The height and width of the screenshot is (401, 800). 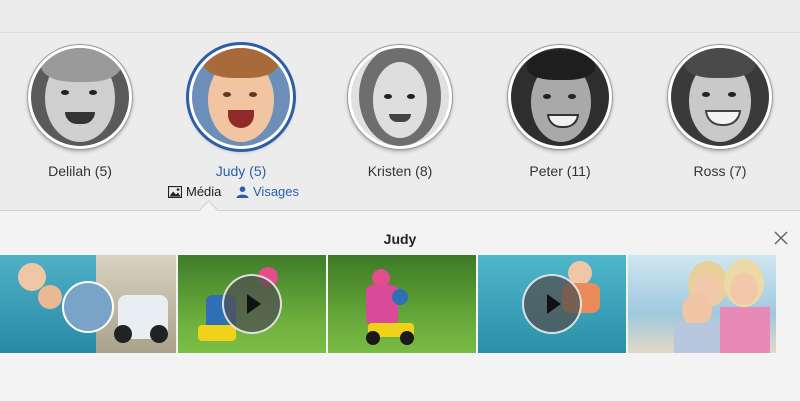 What do you see at coordinates (80, 171) in the screenshot?
I see `person-label: Delilah (5)` at bounding box center [80, 171].